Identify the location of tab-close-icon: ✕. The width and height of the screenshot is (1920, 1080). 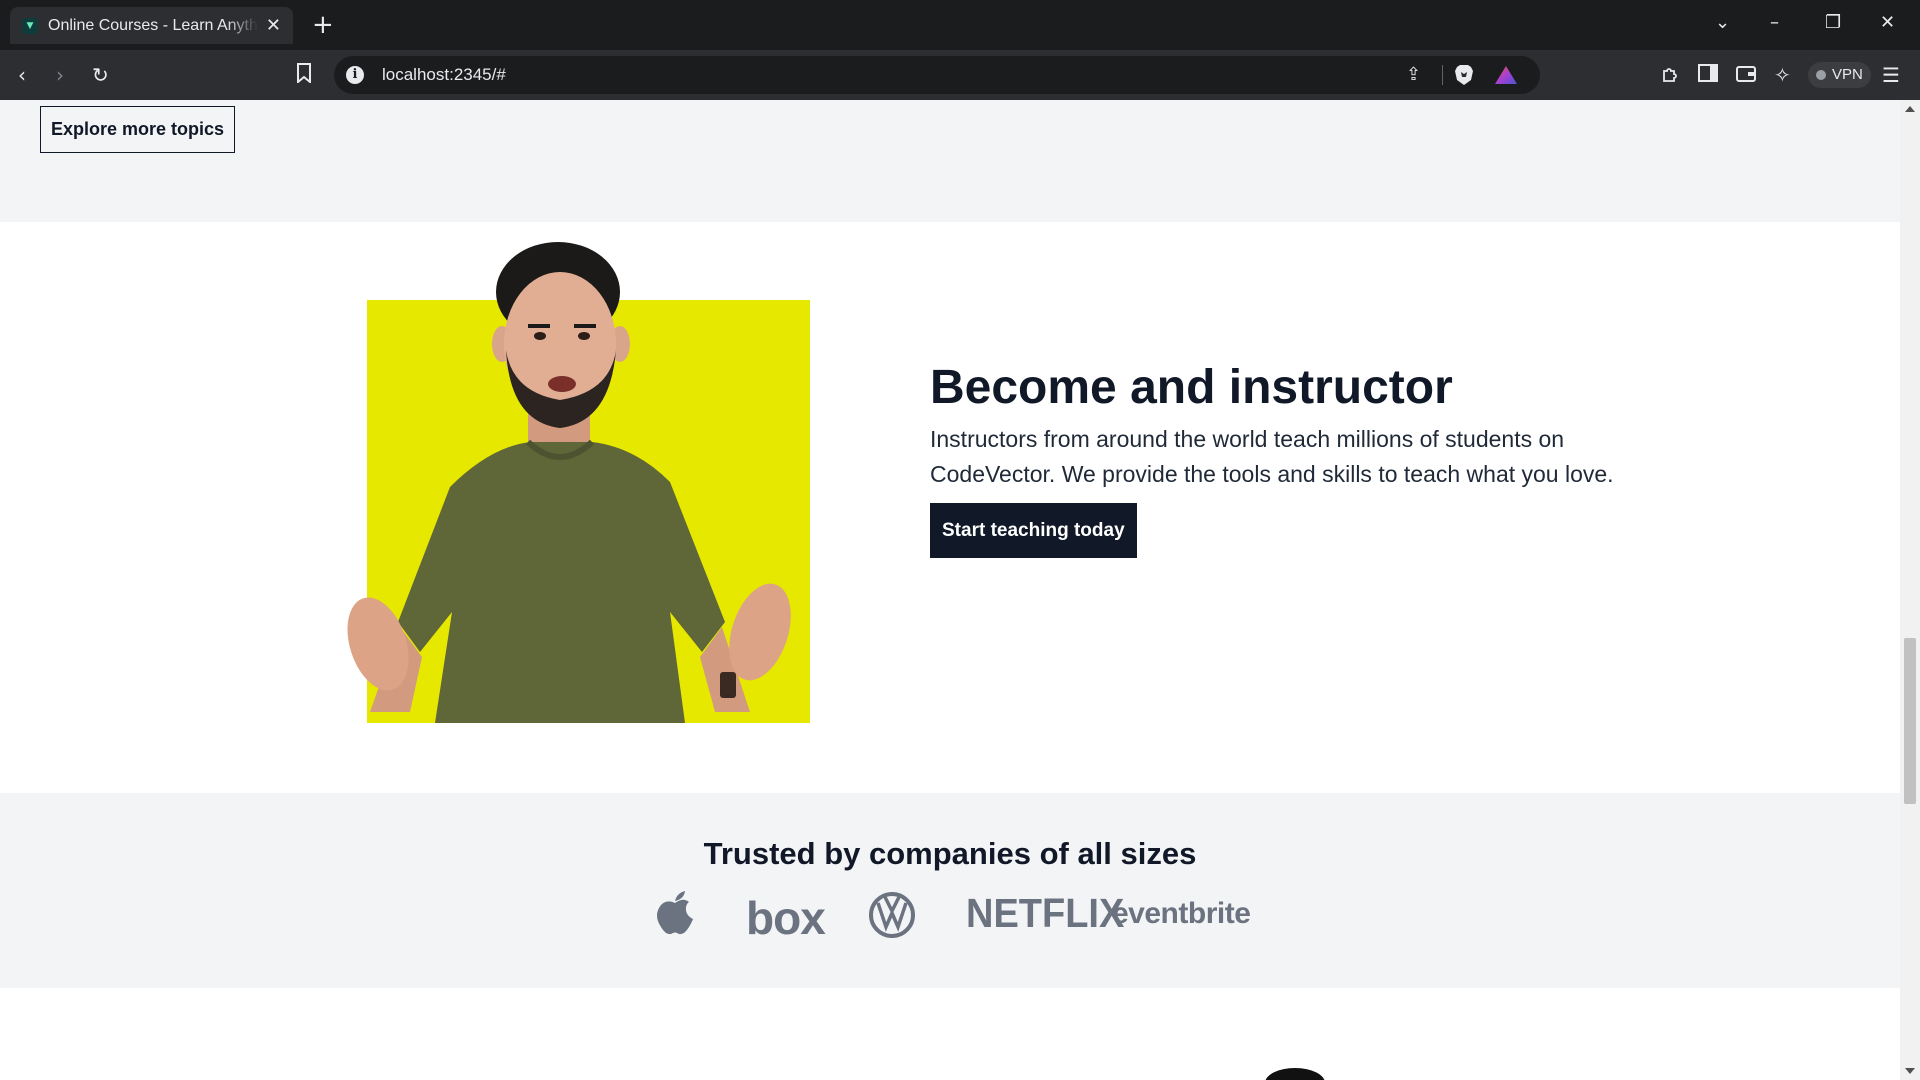
(273, 25).